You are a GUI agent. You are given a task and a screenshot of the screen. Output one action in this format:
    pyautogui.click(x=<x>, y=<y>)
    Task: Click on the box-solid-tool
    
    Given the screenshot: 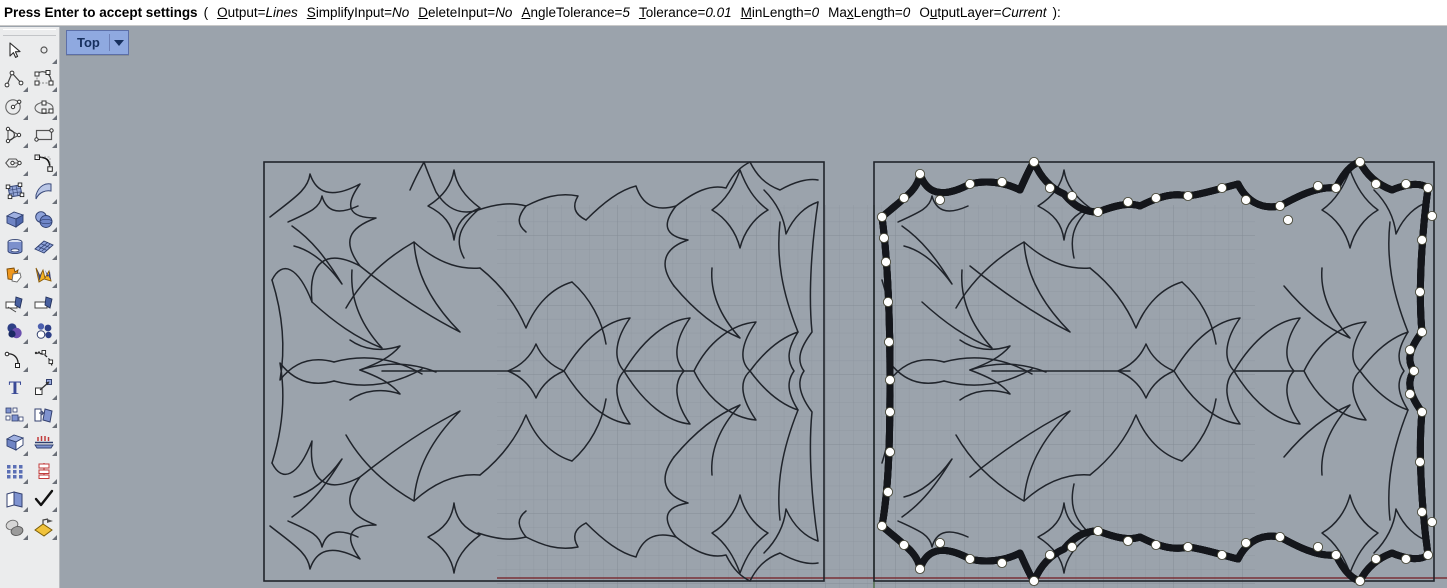 What is the action you would take?
    pyautogui.click(x=14, y=219)
    